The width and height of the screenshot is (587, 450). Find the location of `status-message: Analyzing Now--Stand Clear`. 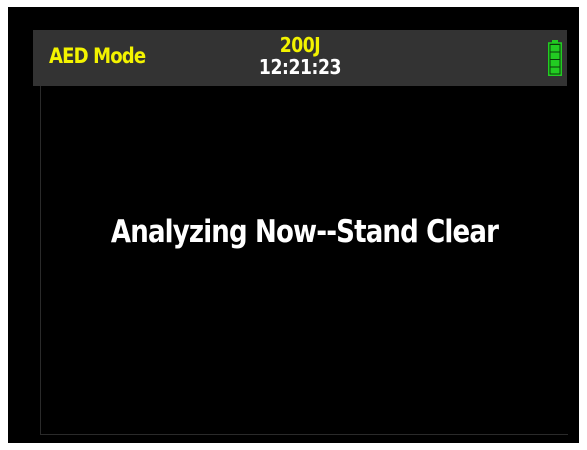

status-message: Analyzing Now--Stand Clear is located at coordinates (304, 232).